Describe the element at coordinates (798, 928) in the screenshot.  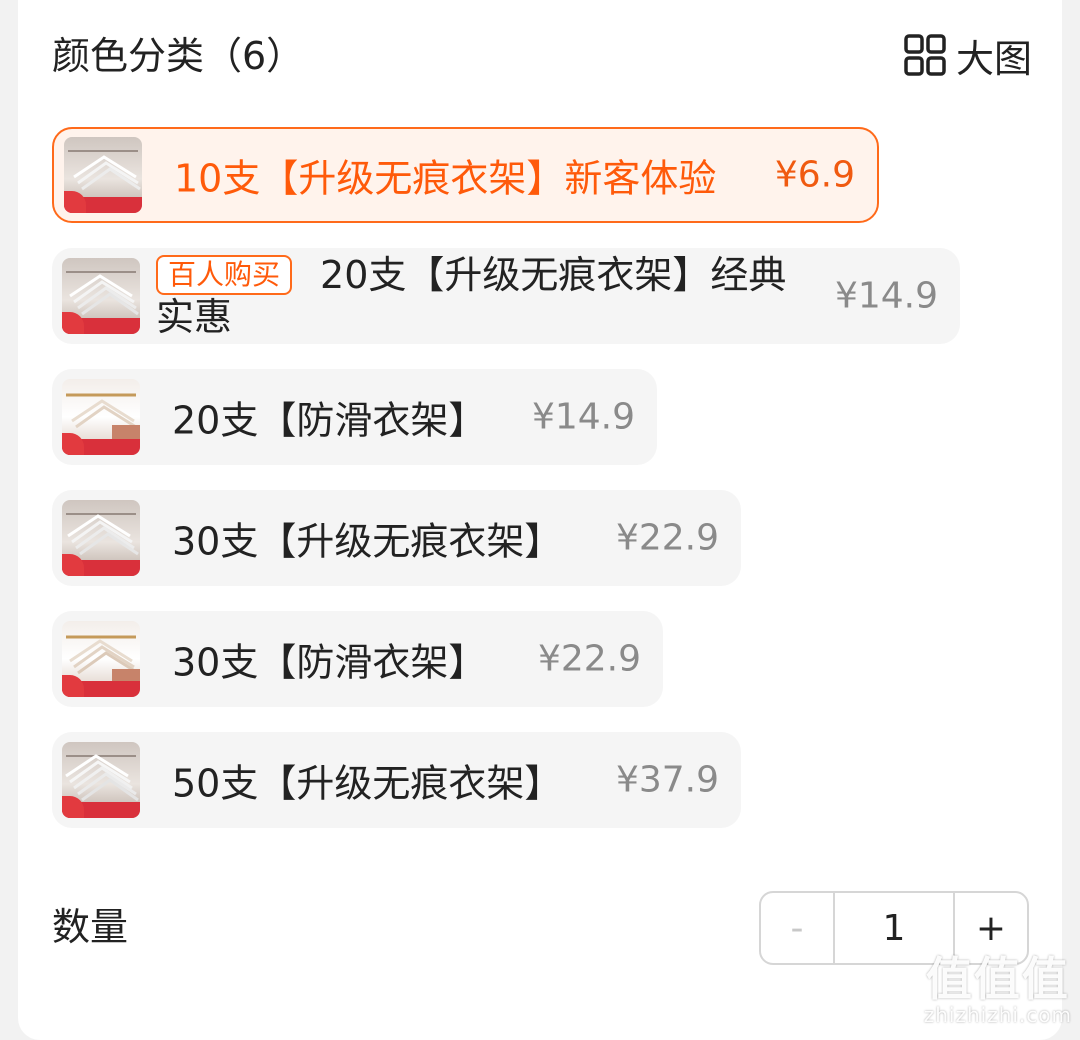
I see `decrease-button: -` at that location.